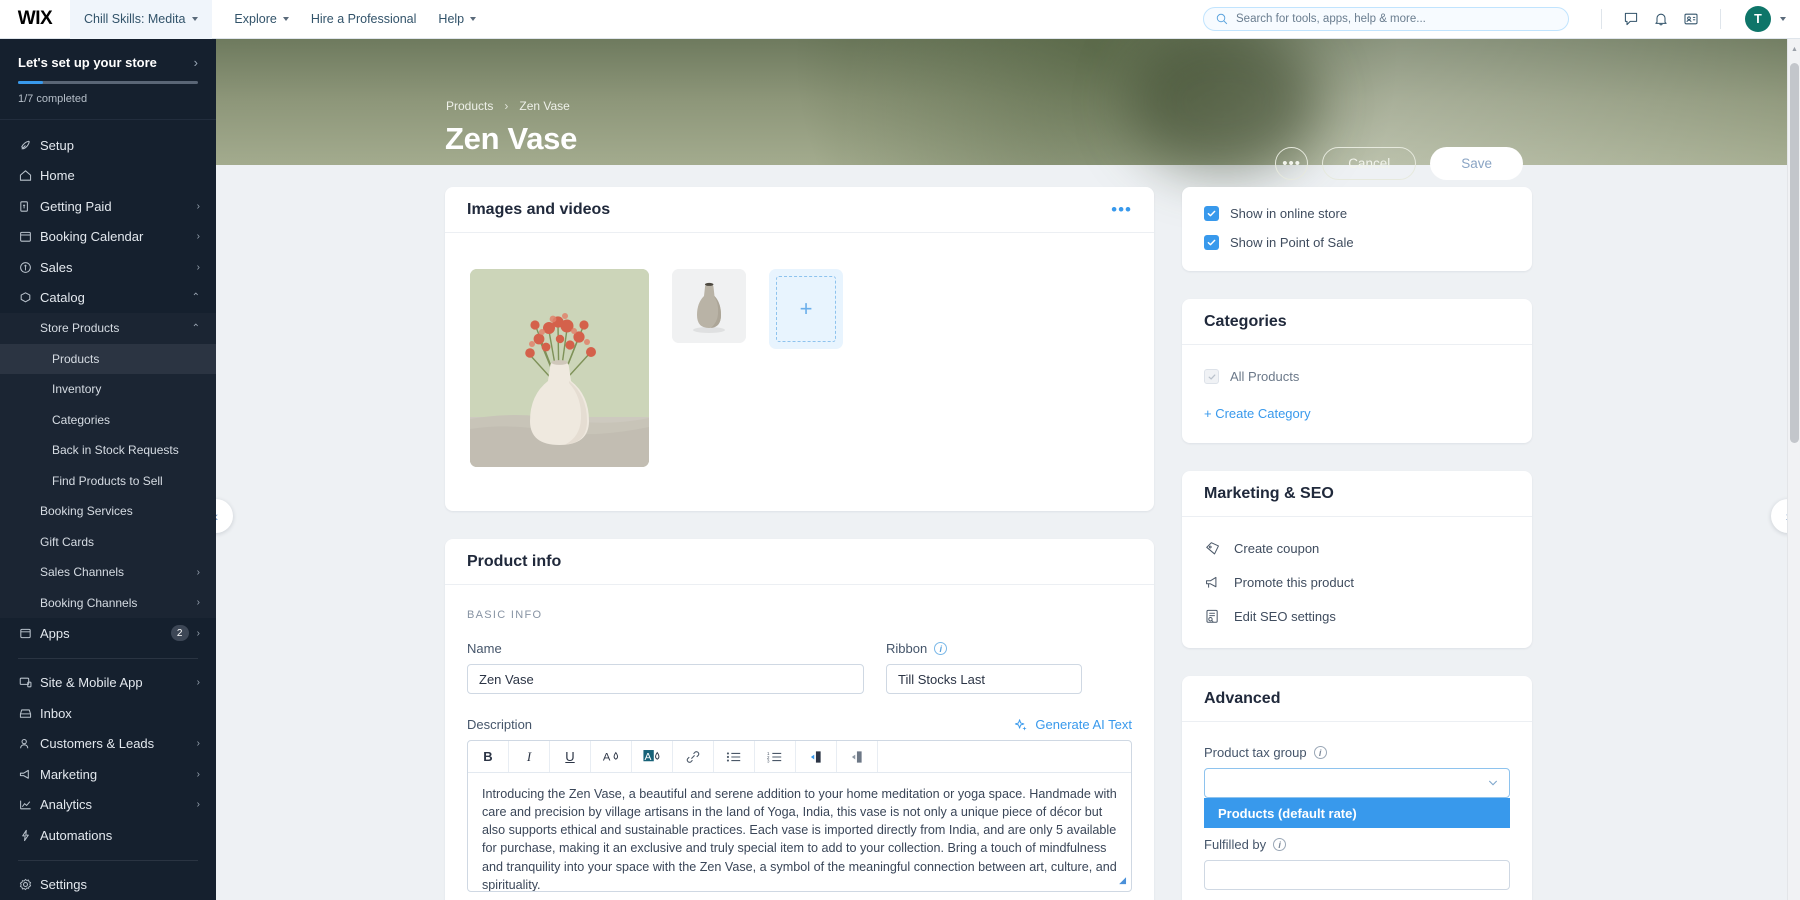  I want to click on all-products-checkbox, so click(1211, 376).